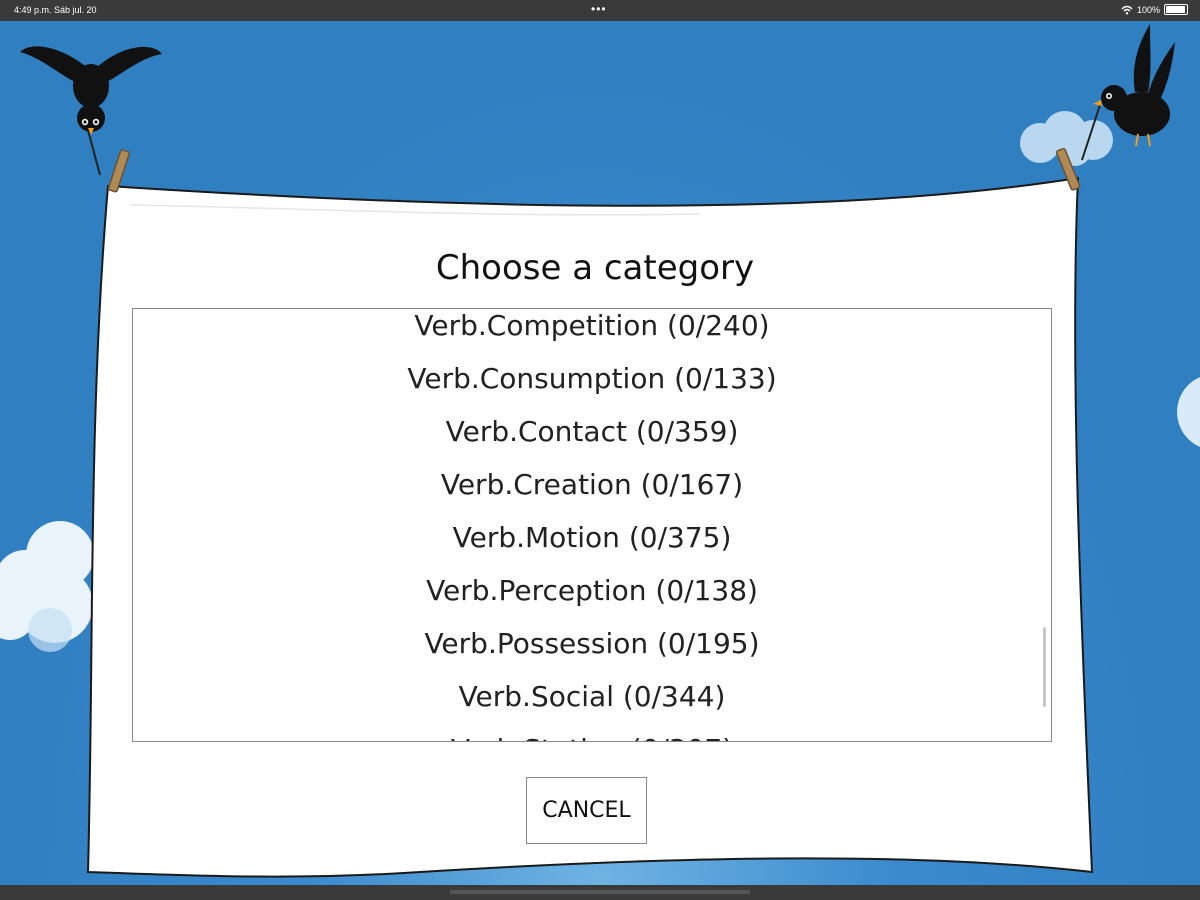  I want to click on category-item: Verb.Motion (0/375), so click(592, 537).